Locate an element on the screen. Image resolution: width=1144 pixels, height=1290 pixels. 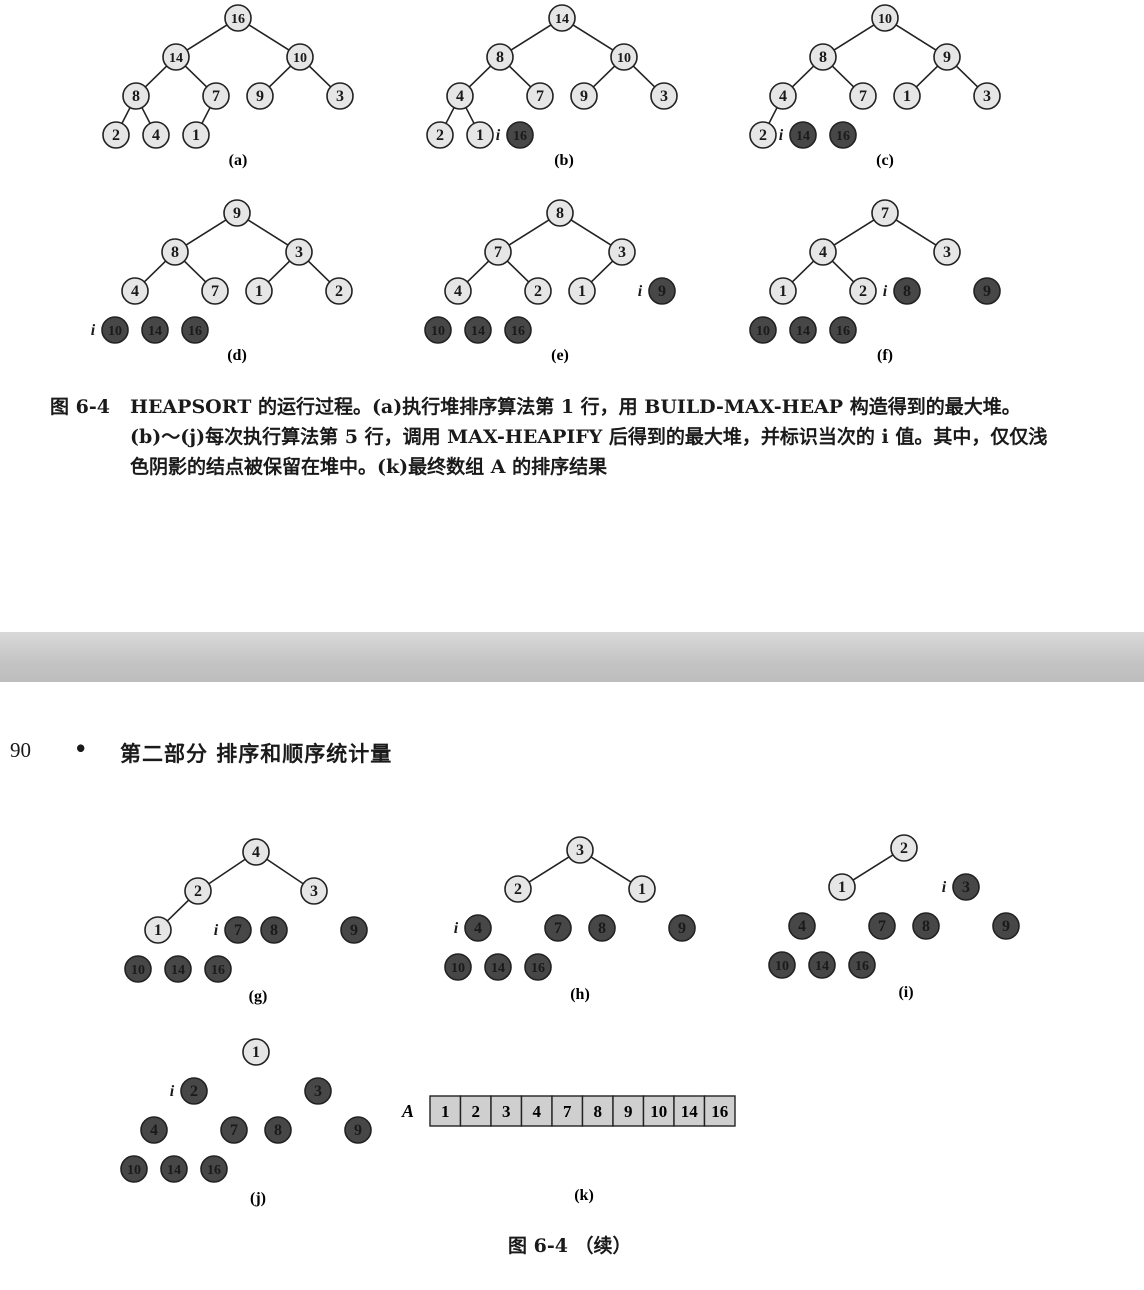
sorted-node: 7 is located at coordinates (558, 928).